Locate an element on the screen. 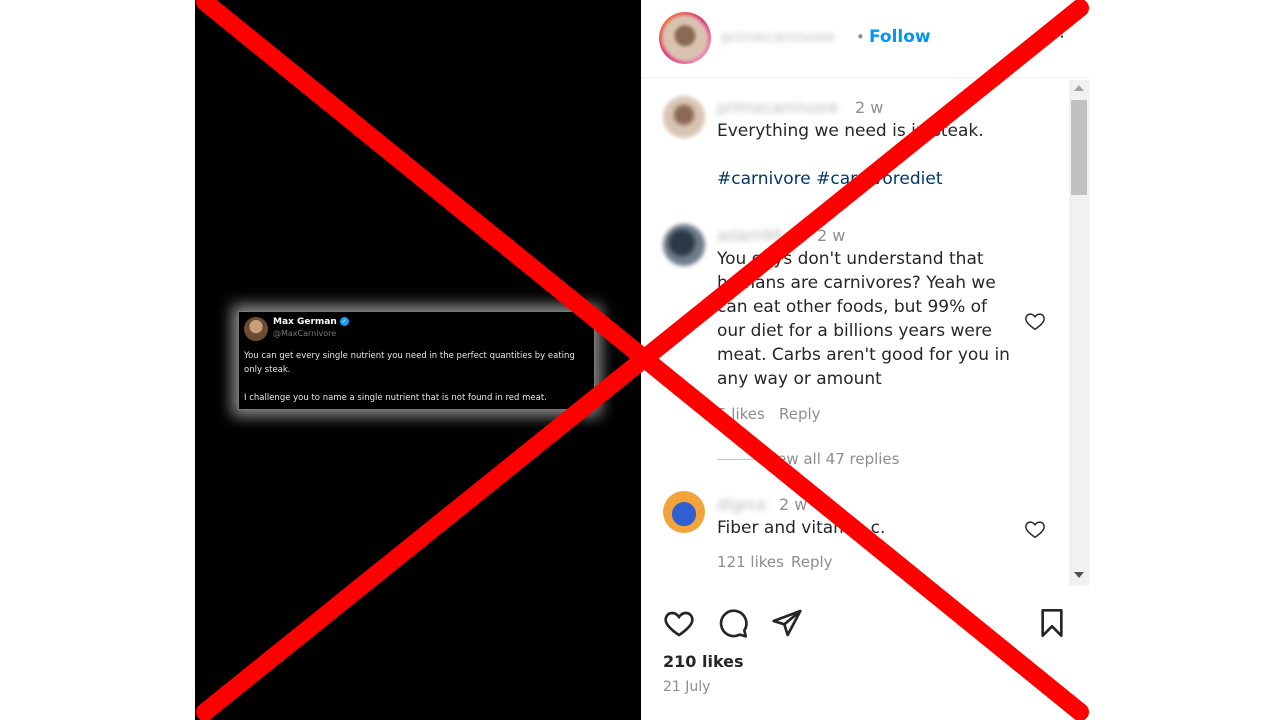 This screenshot has height=720, width=1280. comment-text: Fiber and vitamin c. is located at coordinates (801, 528).